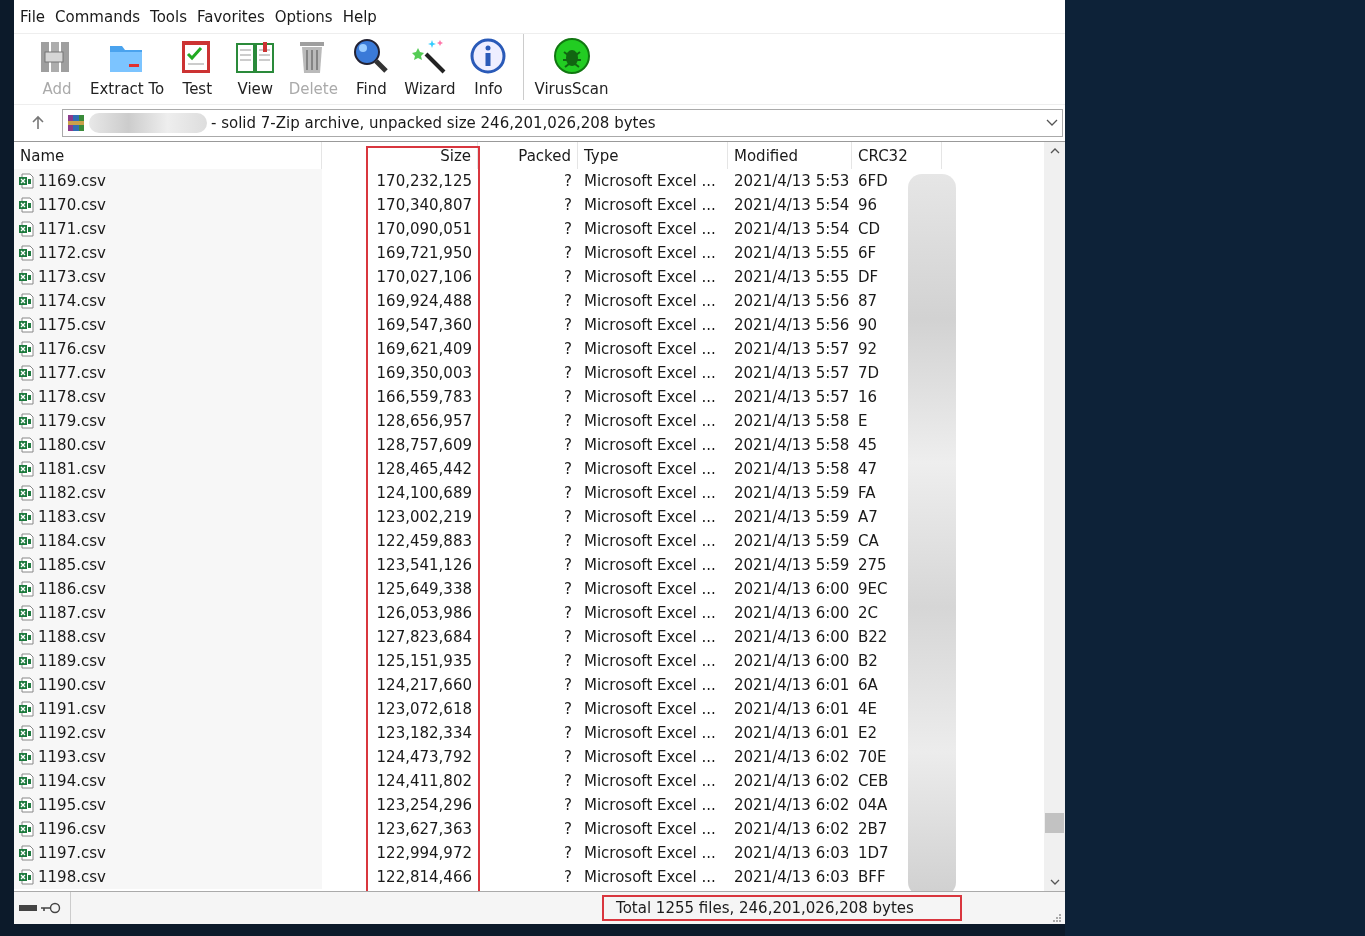 The height and width of the screenshot is (936, 1365). What do you see at coordinates (168, 469) in the screenshot?
I see `file-name-cell: 1181.csv` at bounding box center [168, 469].